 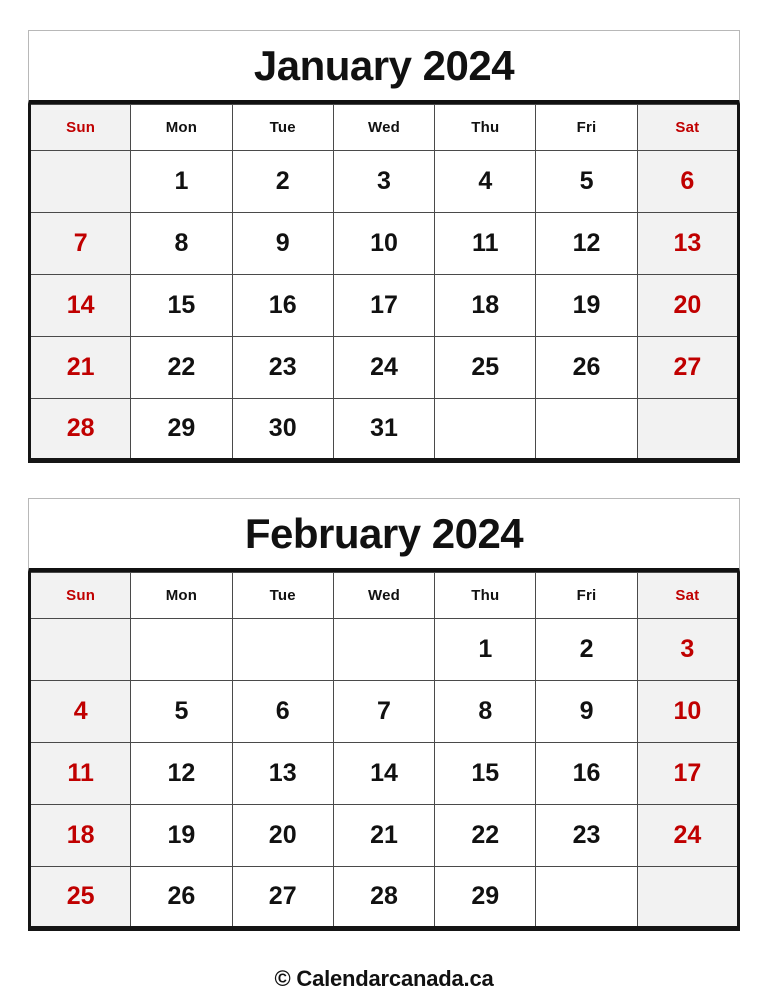 I want to click on calendar-title-bar-january: January 2024, so click(x=384, y=67).